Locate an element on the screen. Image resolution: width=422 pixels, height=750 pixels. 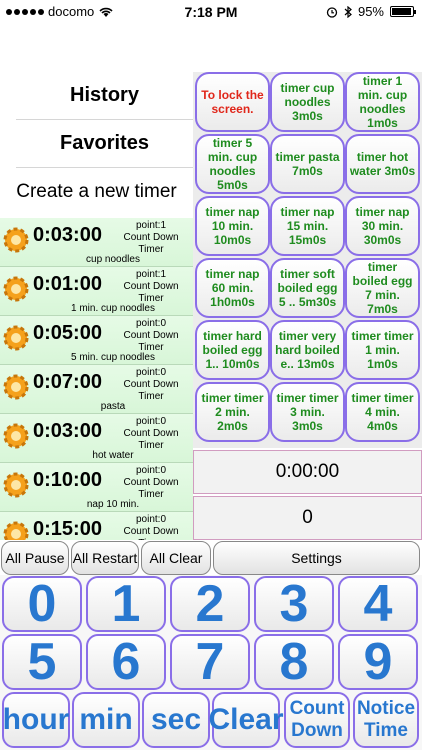
timer-time: 0:05:00 is located at coordinates (67, 333).